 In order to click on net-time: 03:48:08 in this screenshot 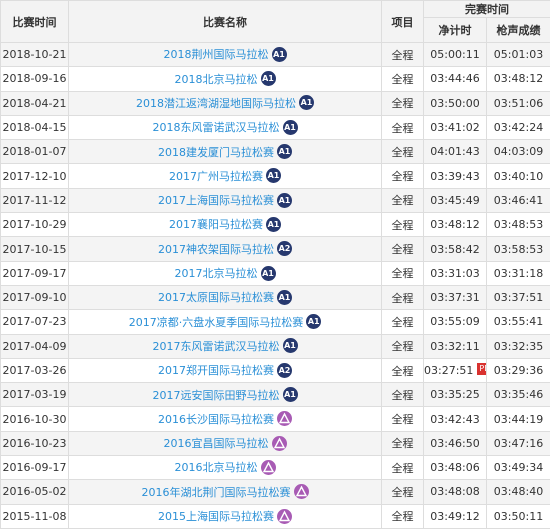, I will do `click(454, 491)`.